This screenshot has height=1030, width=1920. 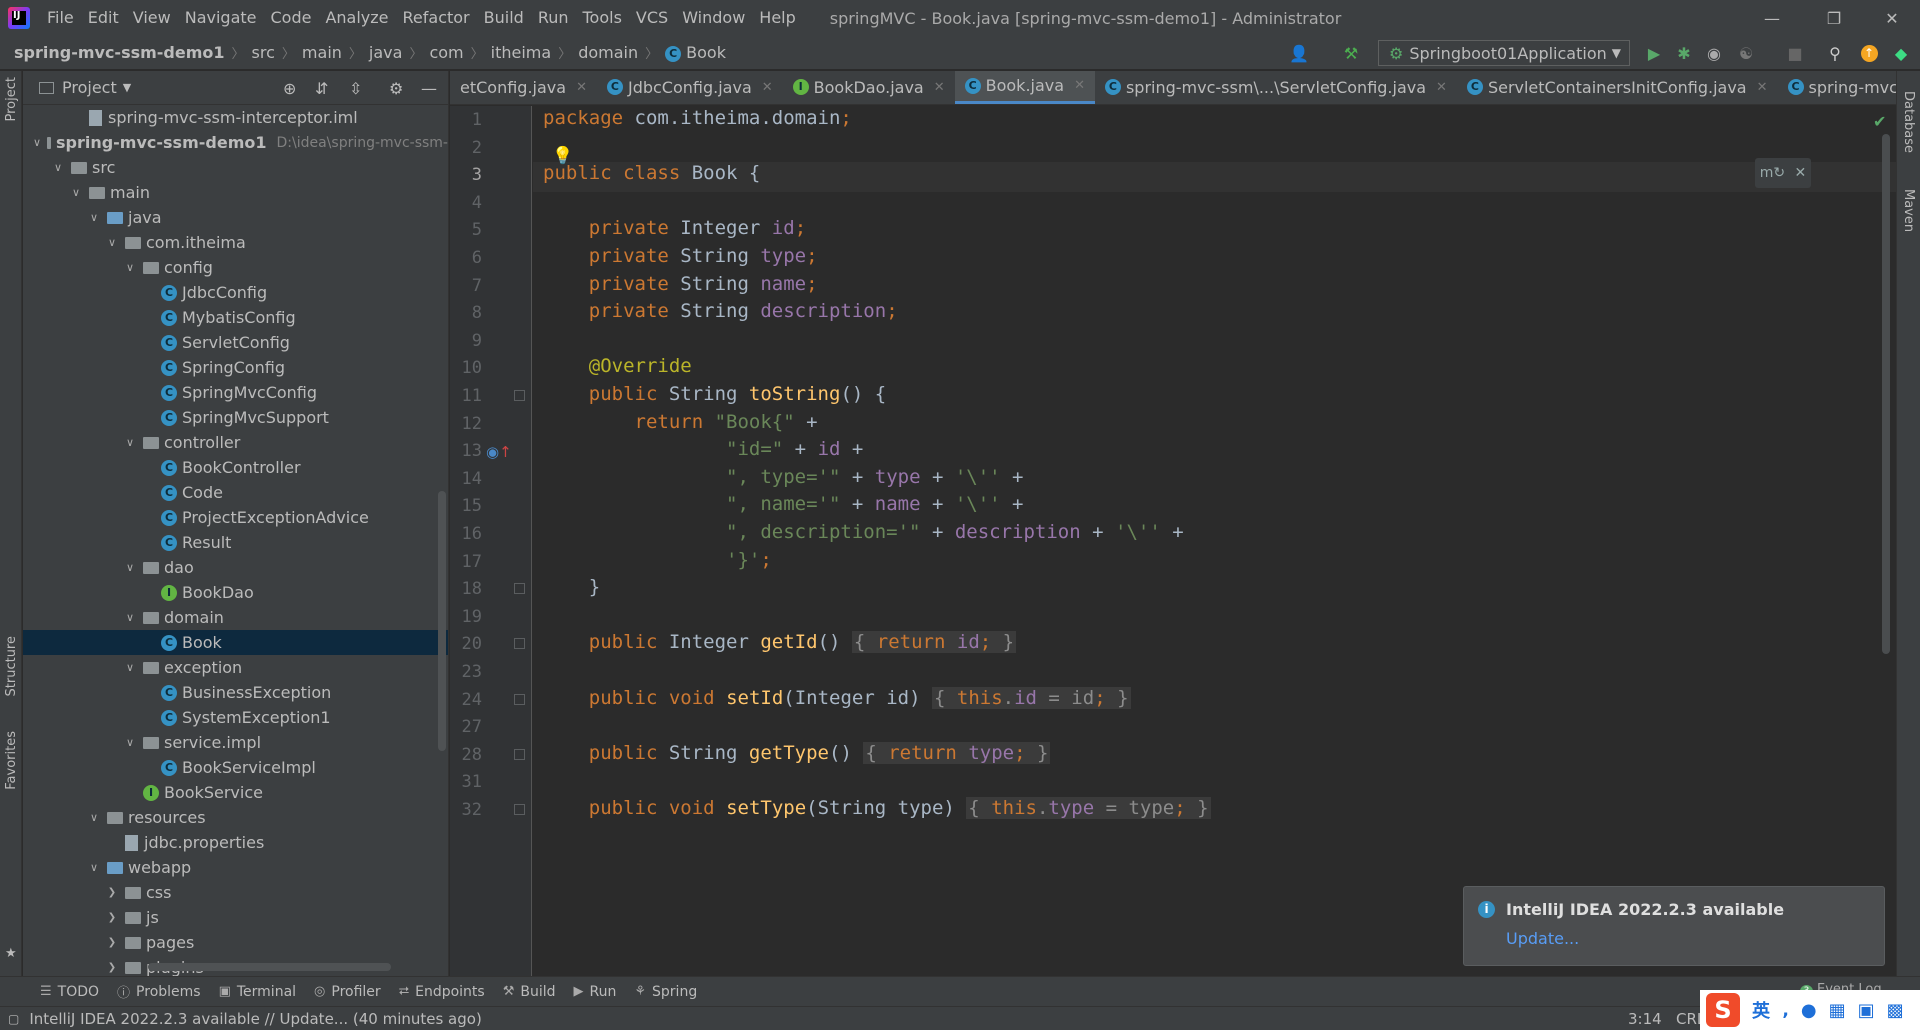 What do you see at coordinates (235, 717) in the screenshot?
I see `tree-item: C SystemException1` at bounding box center [235, 717].